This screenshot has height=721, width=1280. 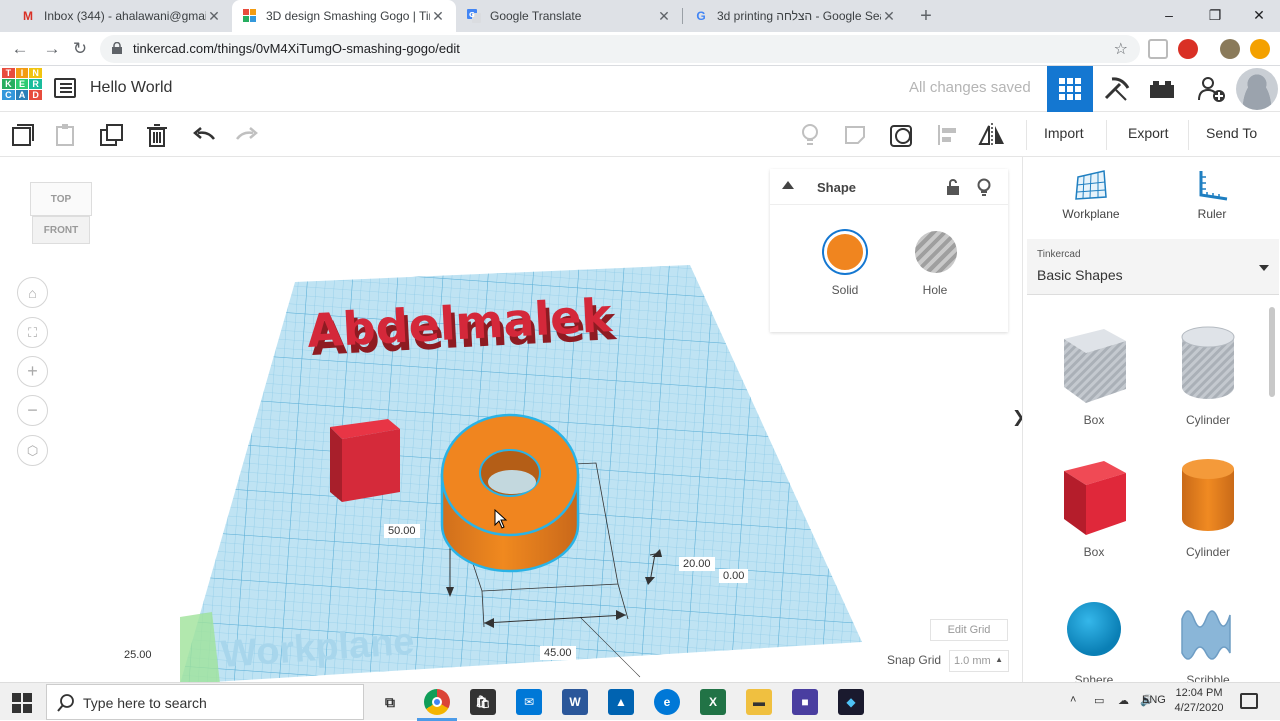 I want to click on tab-google-search: G 3d printing הצלחה - Google Sear ✕, so click(x=795, y=16).